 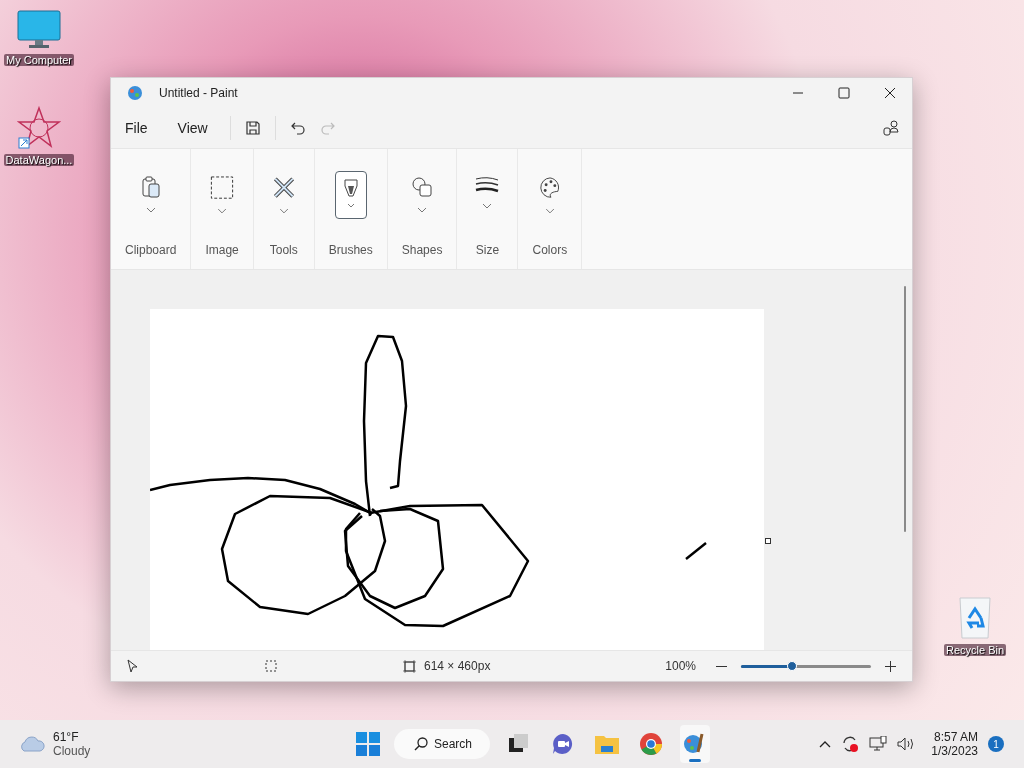 I want to click on menu-item: File, so click(x=136, y=128).